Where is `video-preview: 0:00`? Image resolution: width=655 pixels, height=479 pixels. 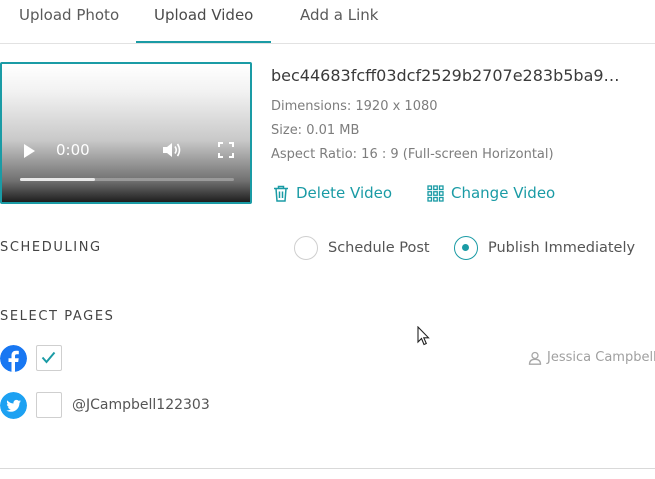 video-preview: 0:00 is located at coordinates (126, 133).